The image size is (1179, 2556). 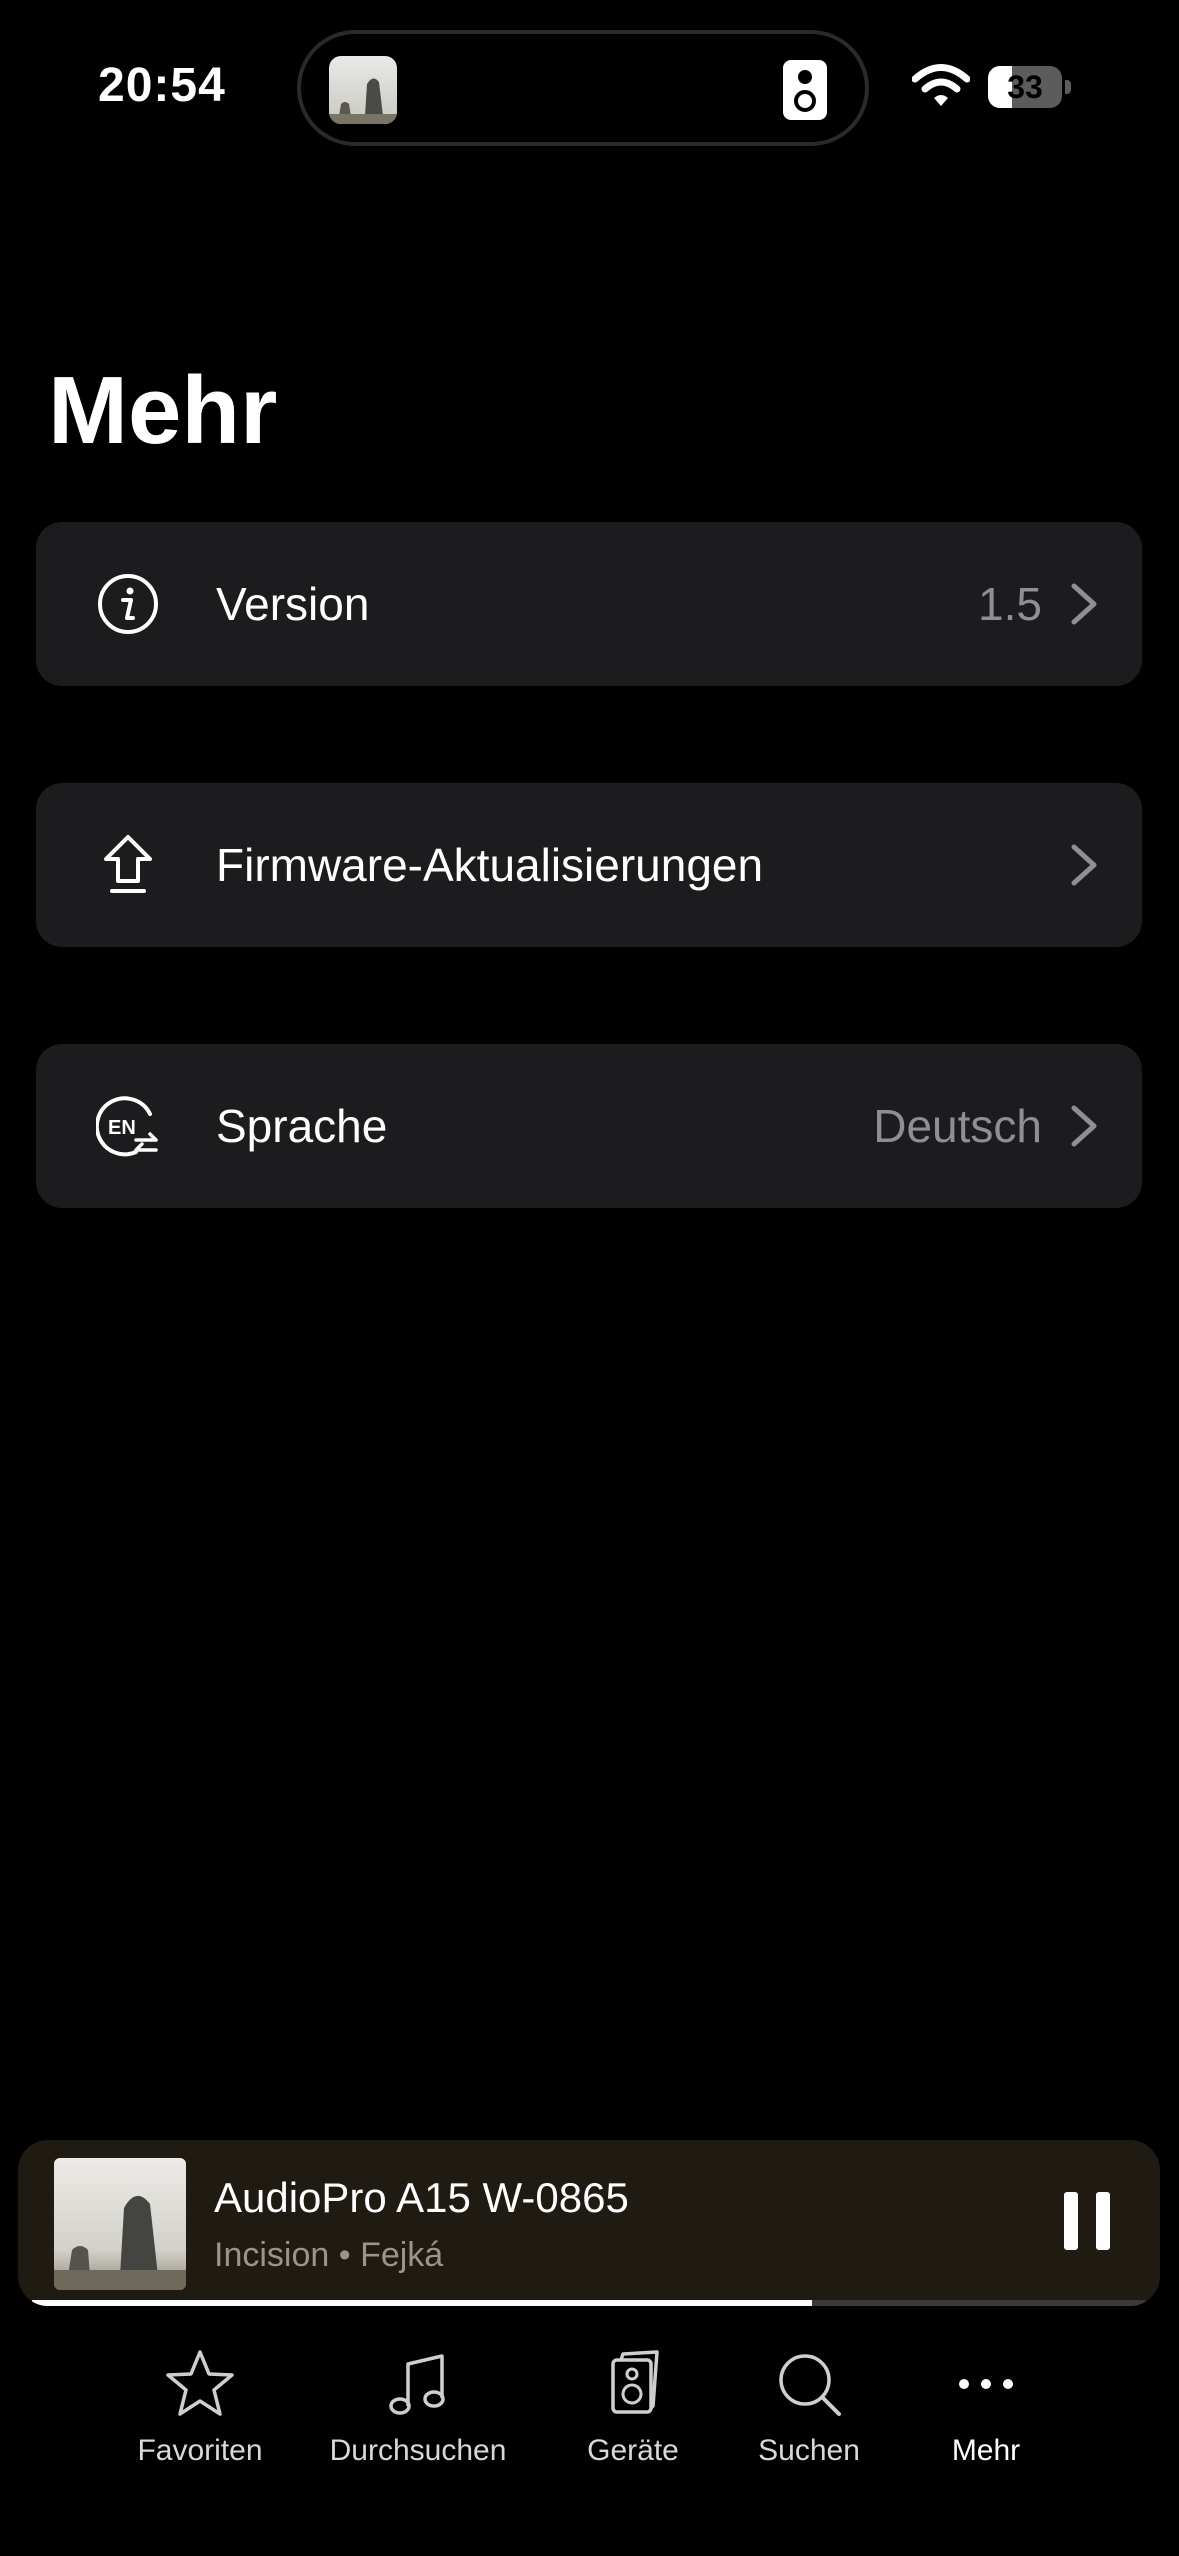 What do you see at coordinates (293, 604) in the screenshot?
I see `settings-row-label: Version` at bounding box center [293, 604].